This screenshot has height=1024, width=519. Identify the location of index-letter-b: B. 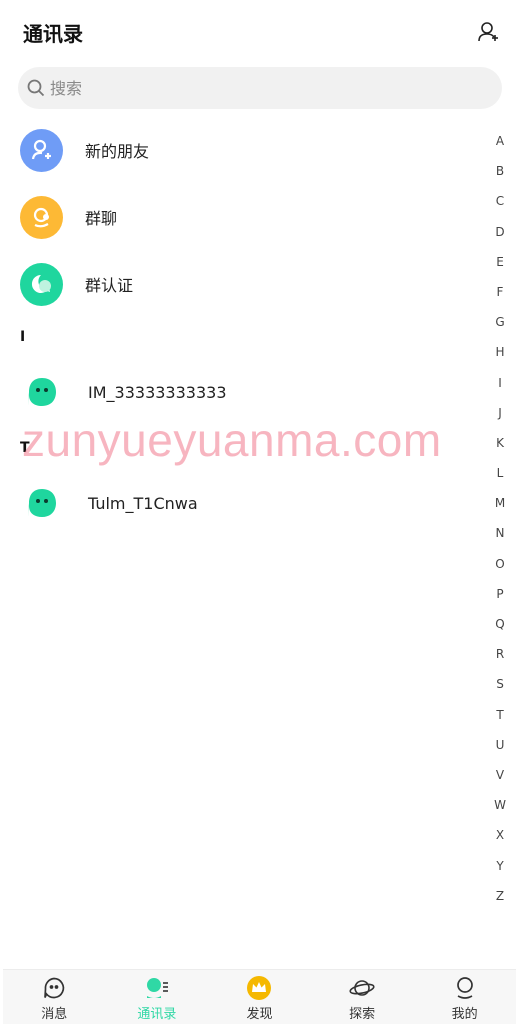
(500, 171).